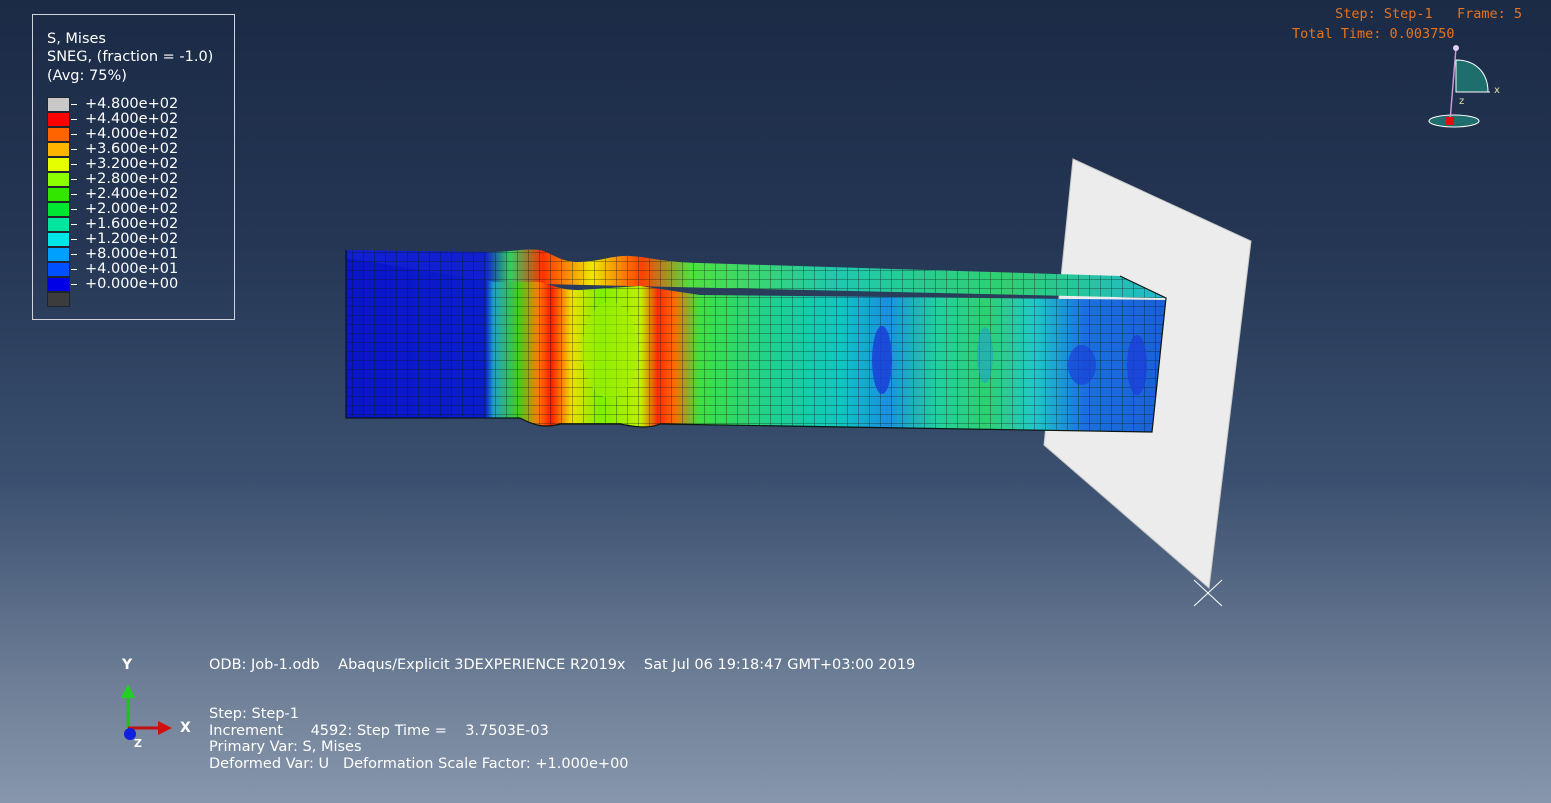  Describe the element at coordinates (130, 57) in the screenshot. I see `legend-subtitle: SNEG, (fraction = -1.0)` at that location.